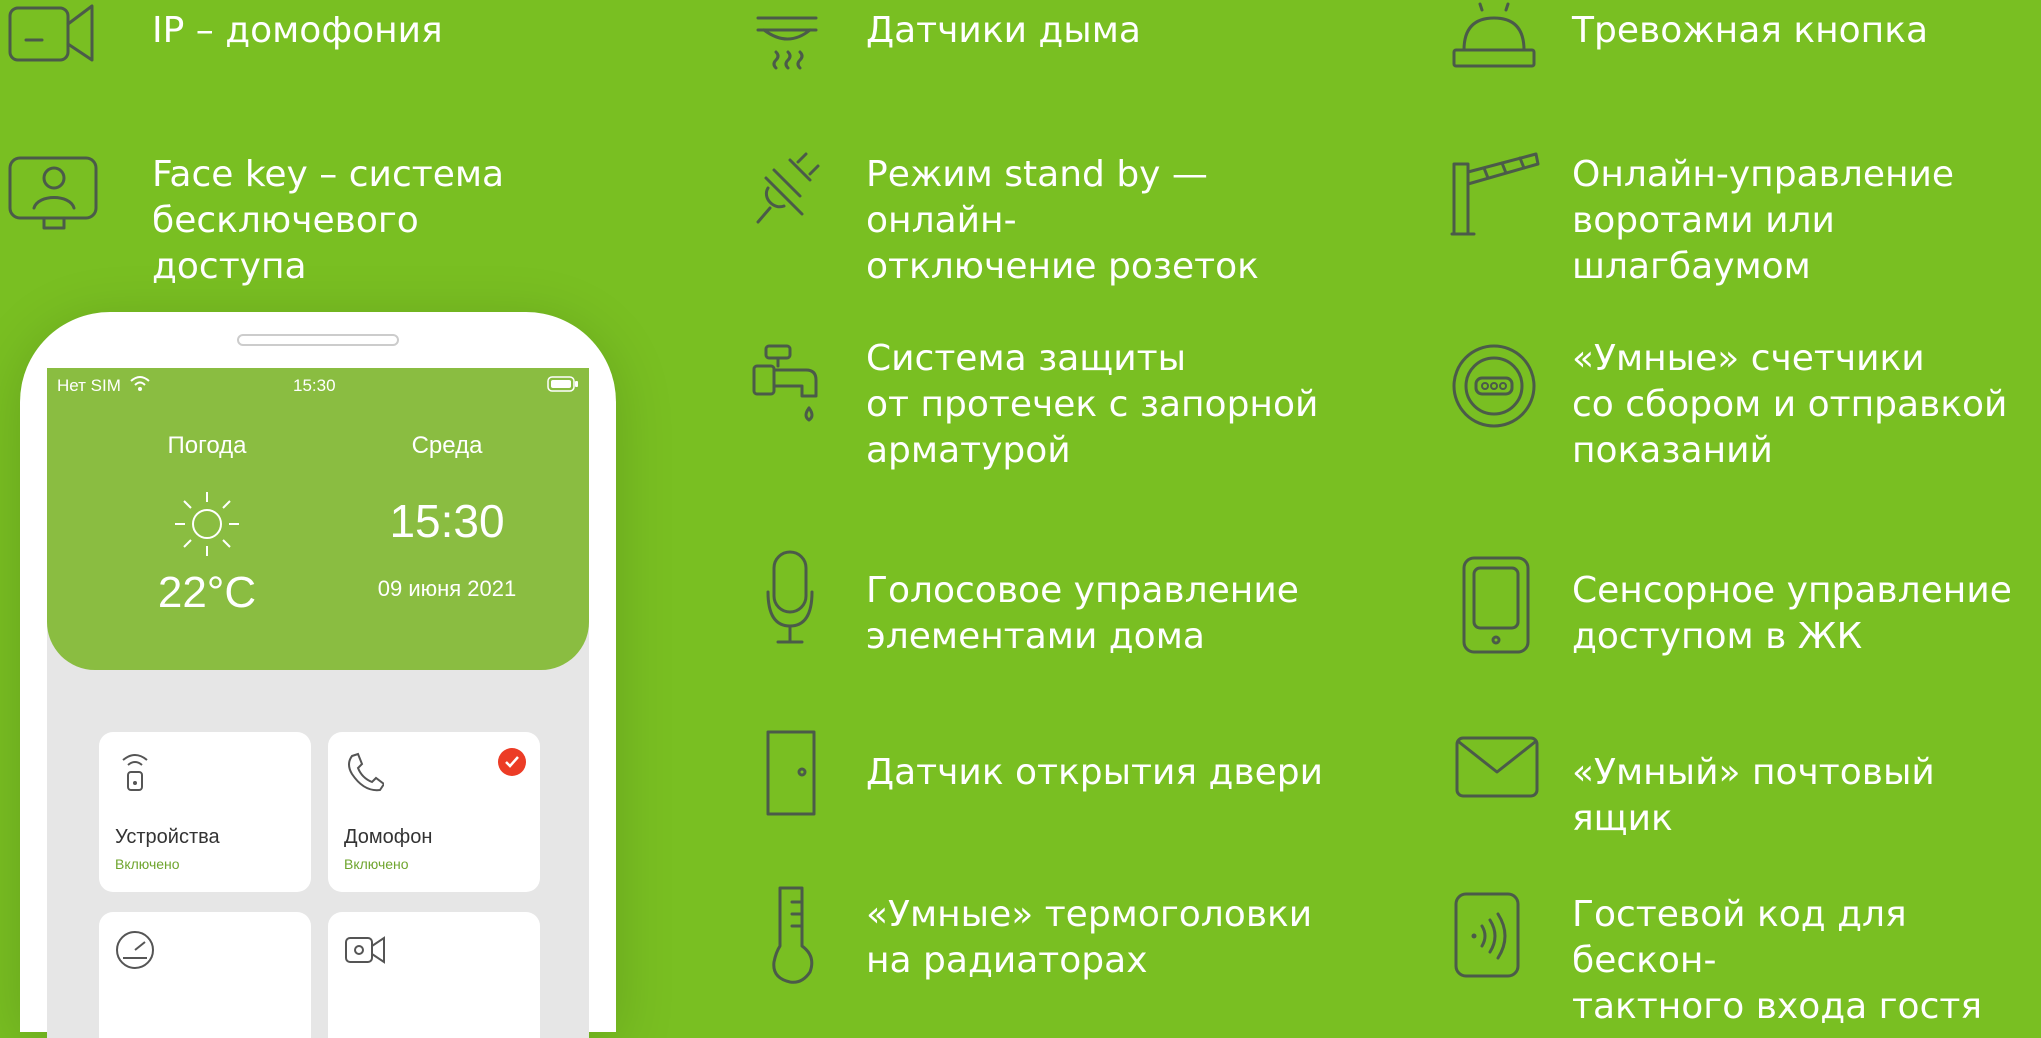 Image resolution: width=2041 pixels, height=1038 pixels. Describe the element at coordinates (787, 192) in the screenshot. I see `plug-icon` at that location.